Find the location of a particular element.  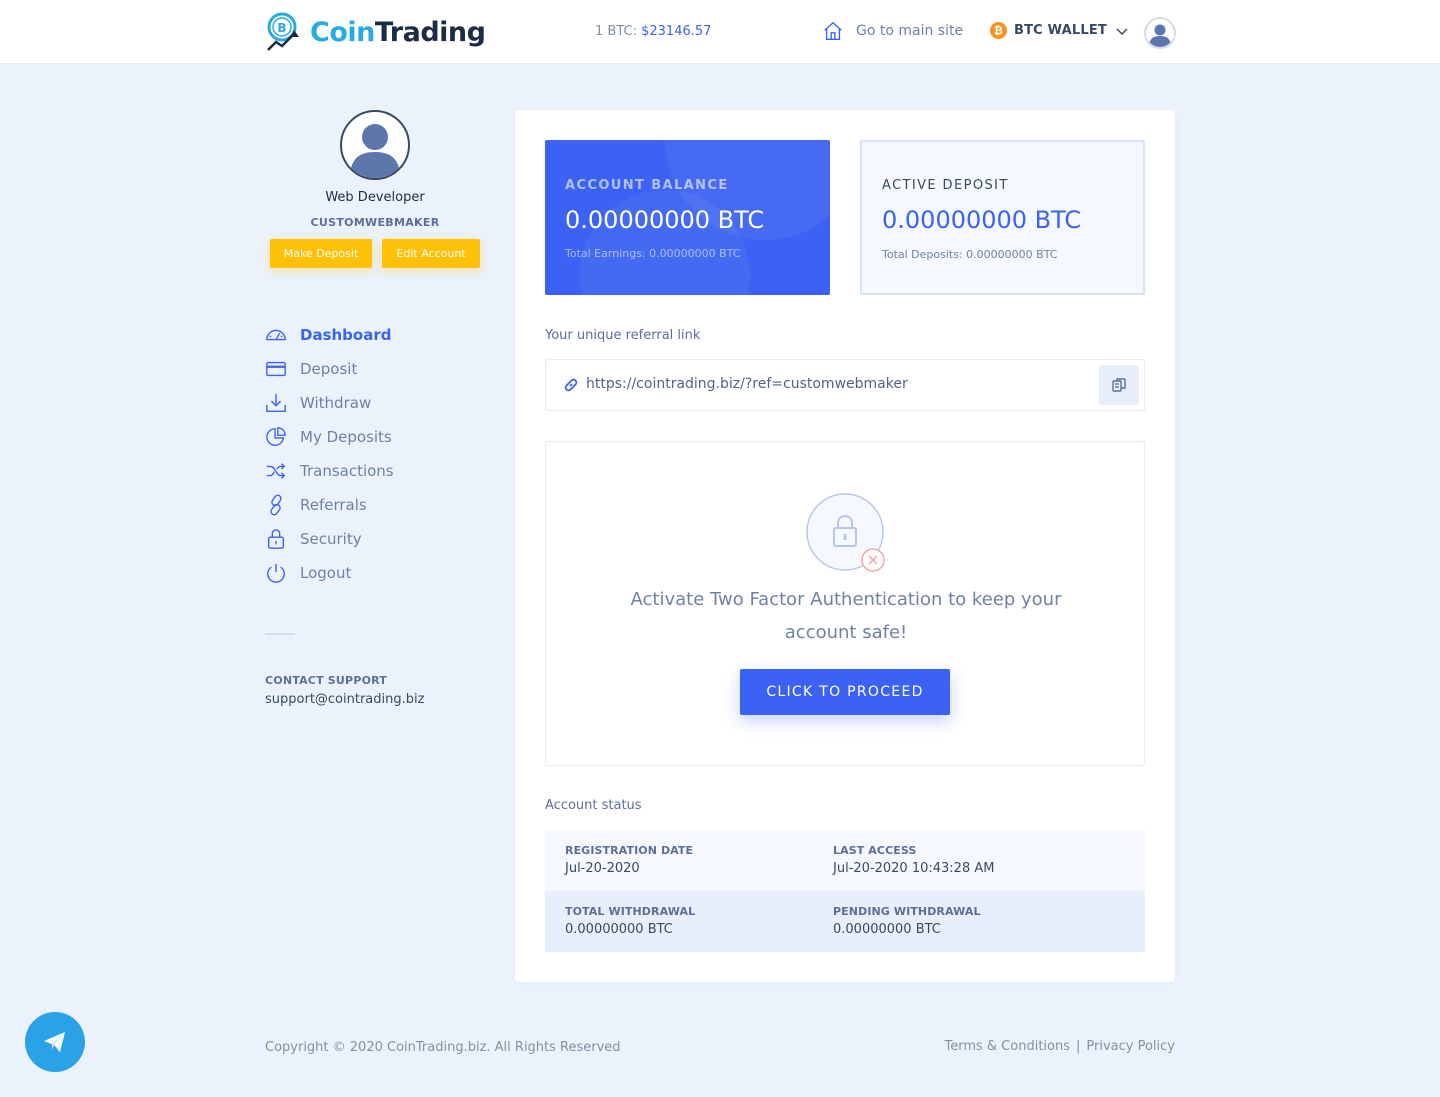

sidebar-item-label: My Deposits is located at coordinates (346, 437).